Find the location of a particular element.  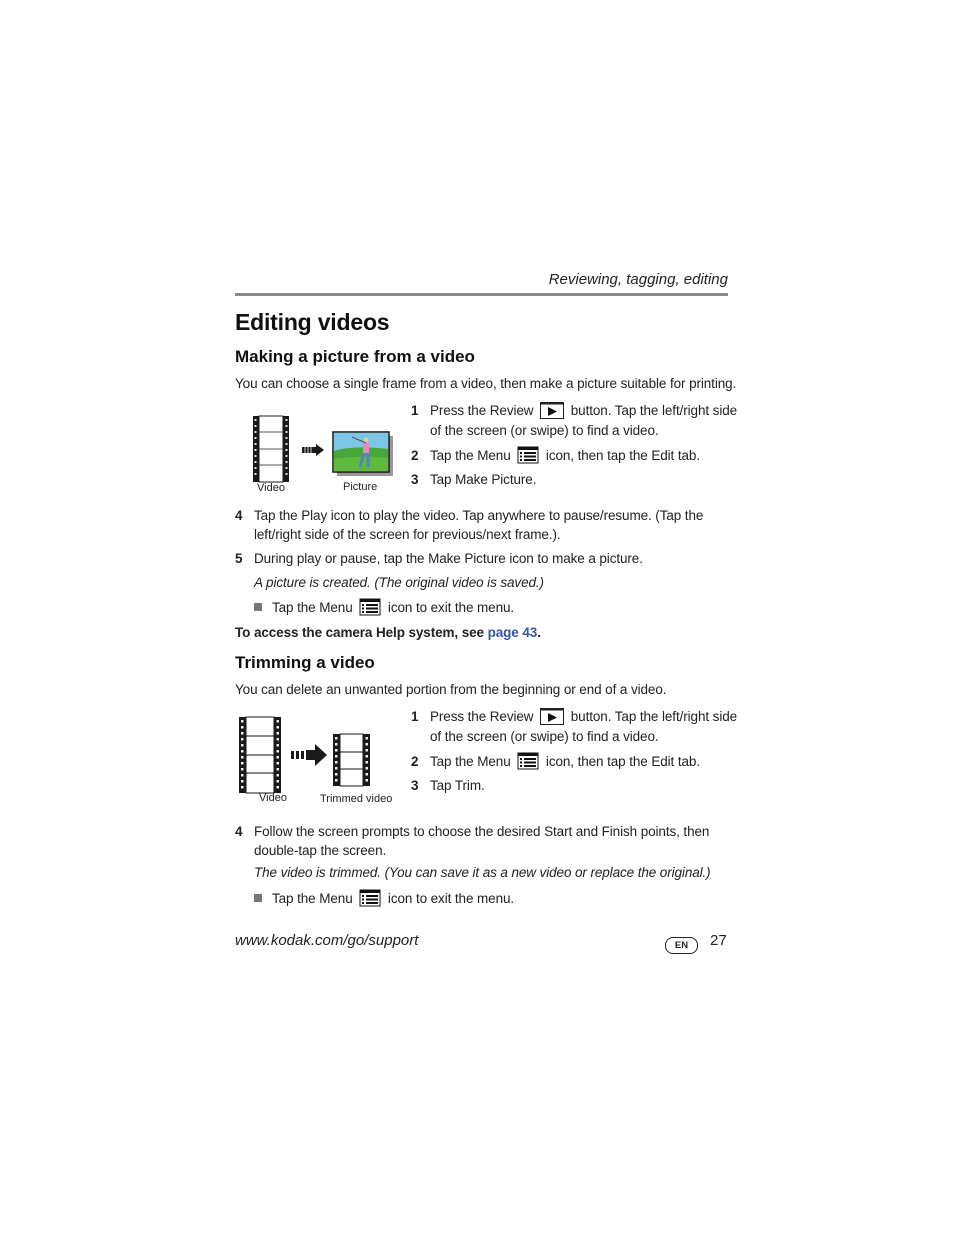

header-rule is located at coordinates (481, 294).